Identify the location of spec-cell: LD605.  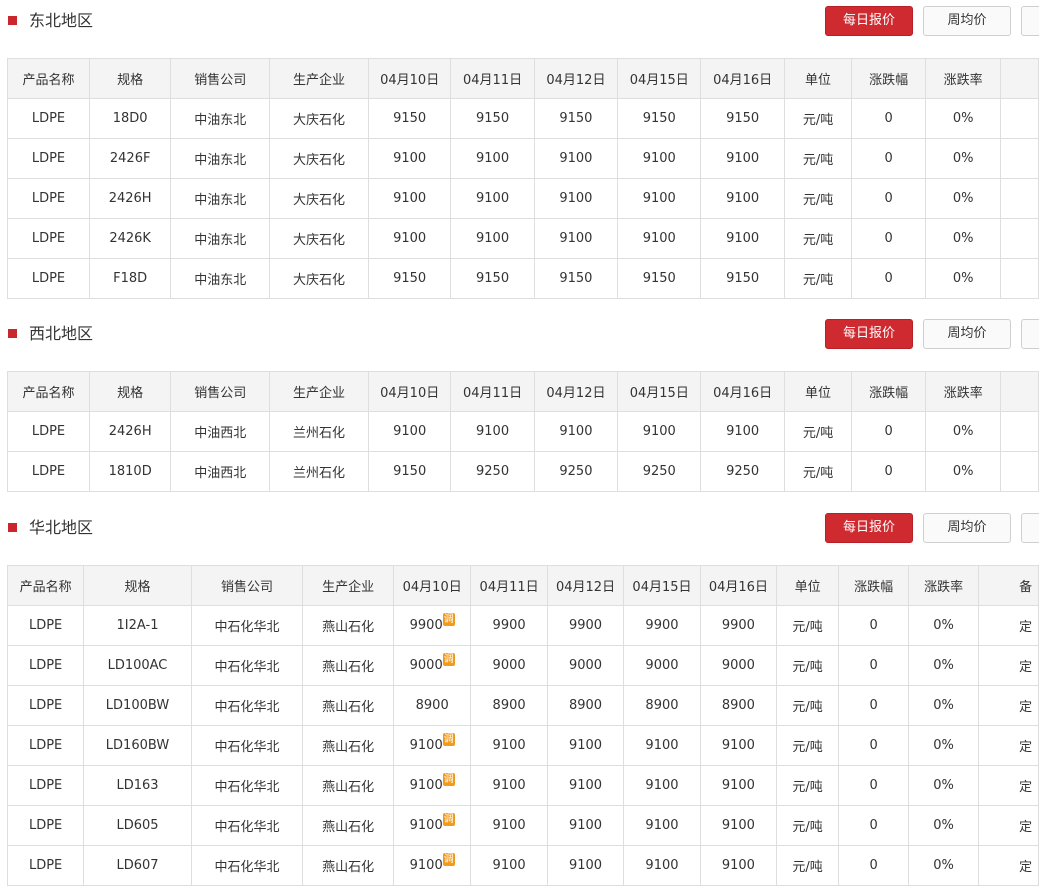
(137, 825).